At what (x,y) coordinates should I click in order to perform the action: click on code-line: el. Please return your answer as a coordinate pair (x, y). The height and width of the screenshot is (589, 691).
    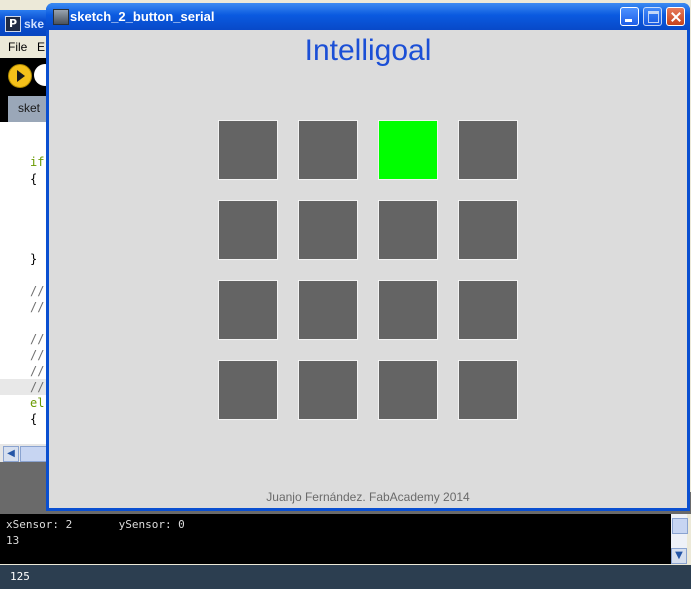
    Looking at the image, I should click on (37, 403).